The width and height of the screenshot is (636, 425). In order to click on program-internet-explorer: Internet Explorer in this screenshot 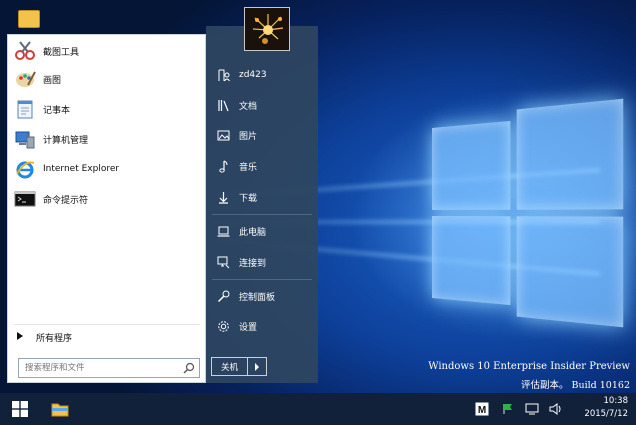, I will do `click(107, 169)`.